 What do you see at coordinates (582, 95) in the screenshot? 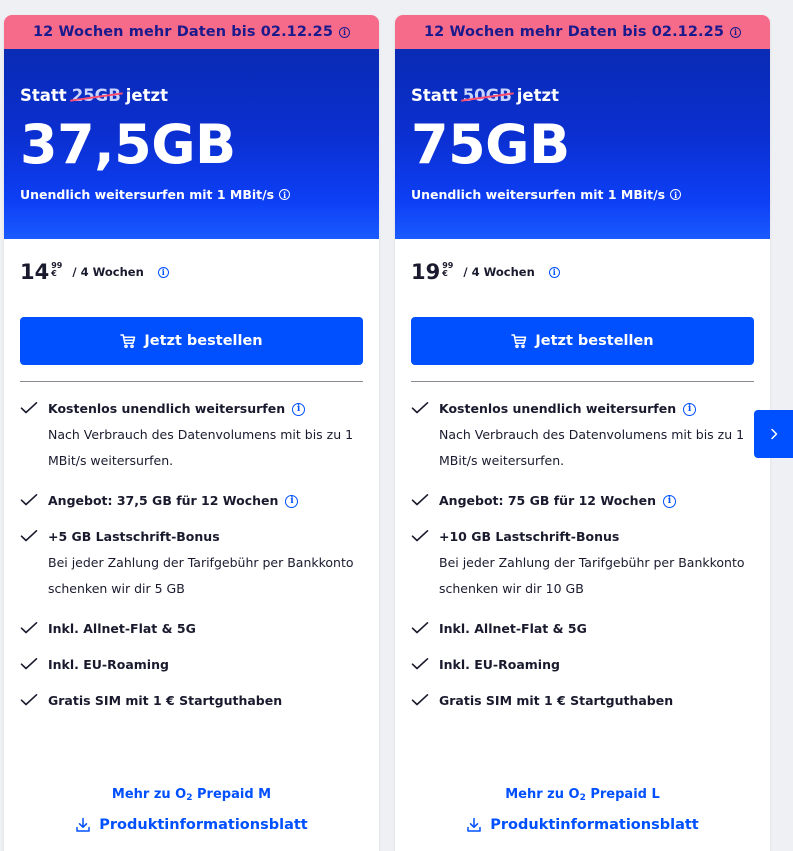
I see `volume-comparison: Statt 50GB jetzt` at bounding box center [582, 95].